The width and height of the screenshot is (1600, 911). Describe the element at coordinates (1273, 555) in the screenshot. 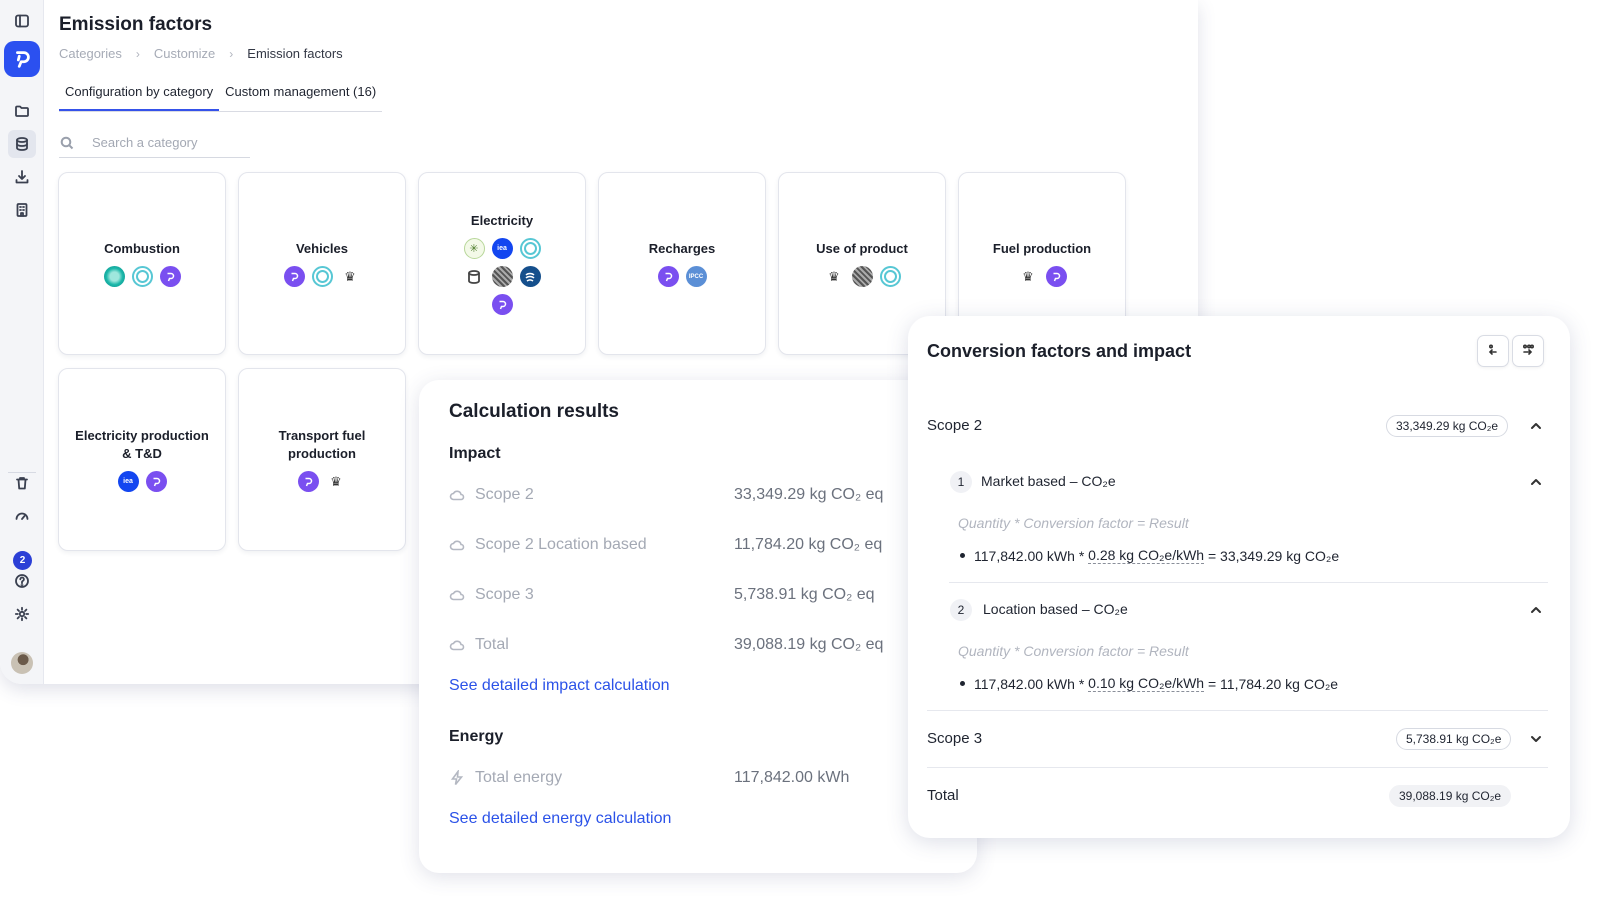

I see `formula-result: = 33,349.29 kg CO₂e` at that location.